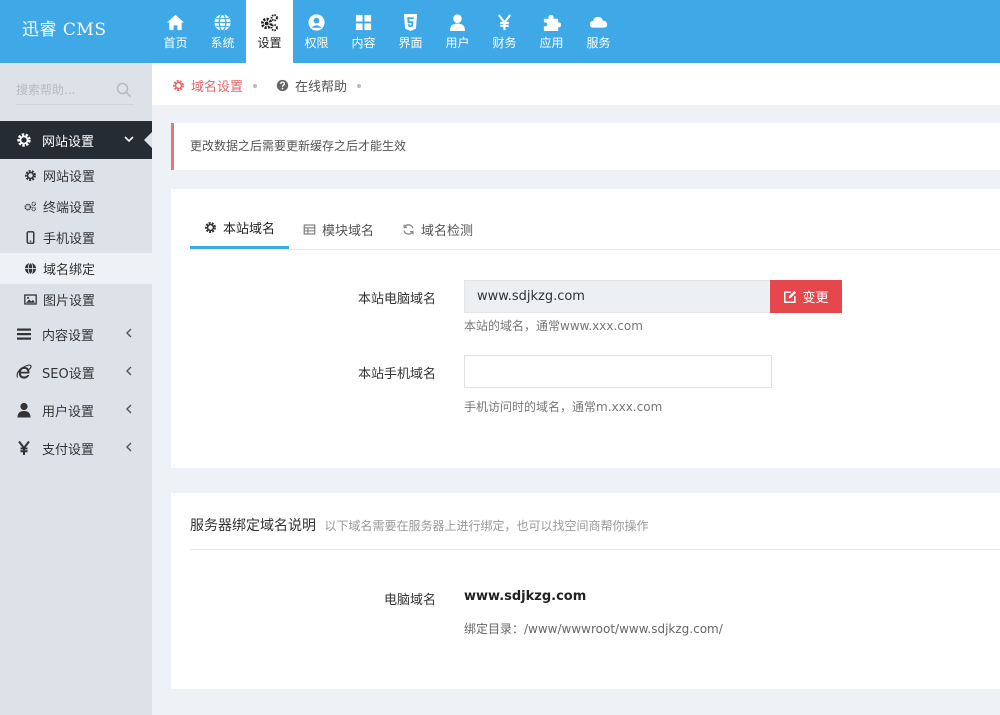 This screenshot has height=715, width=1000. What do you see at coordinates (410, 43) in the screenshot?
I see `topnav-label: 界面` at bounding box center [410, 43].